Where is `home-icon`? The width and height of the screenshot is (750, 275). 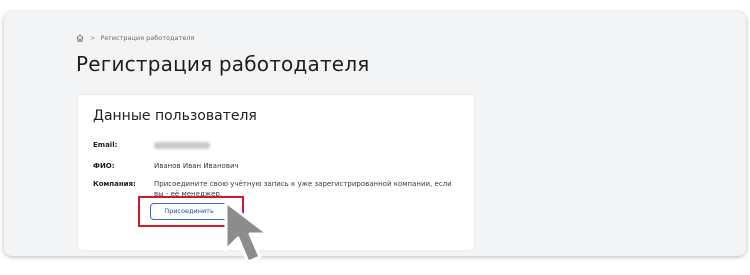
home-icon is located at coordinates (80, 38).